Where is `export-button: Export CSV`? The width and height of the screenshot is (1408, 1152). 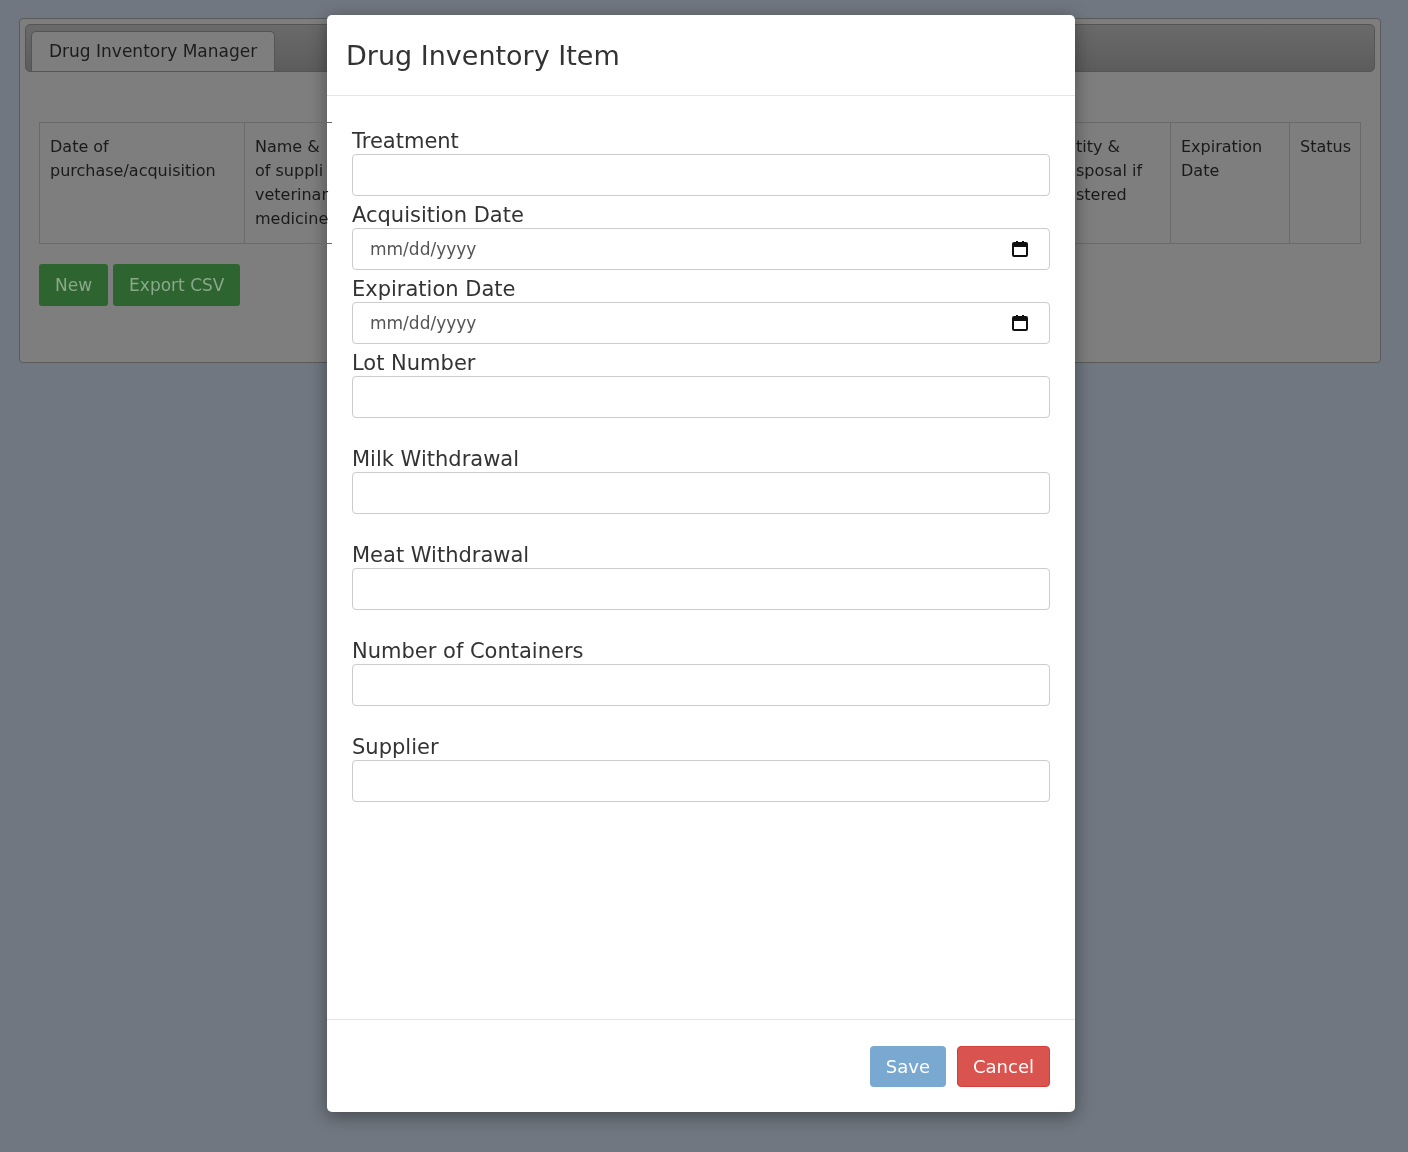
export-button: Export CSV is located at coordinates (177, 285).